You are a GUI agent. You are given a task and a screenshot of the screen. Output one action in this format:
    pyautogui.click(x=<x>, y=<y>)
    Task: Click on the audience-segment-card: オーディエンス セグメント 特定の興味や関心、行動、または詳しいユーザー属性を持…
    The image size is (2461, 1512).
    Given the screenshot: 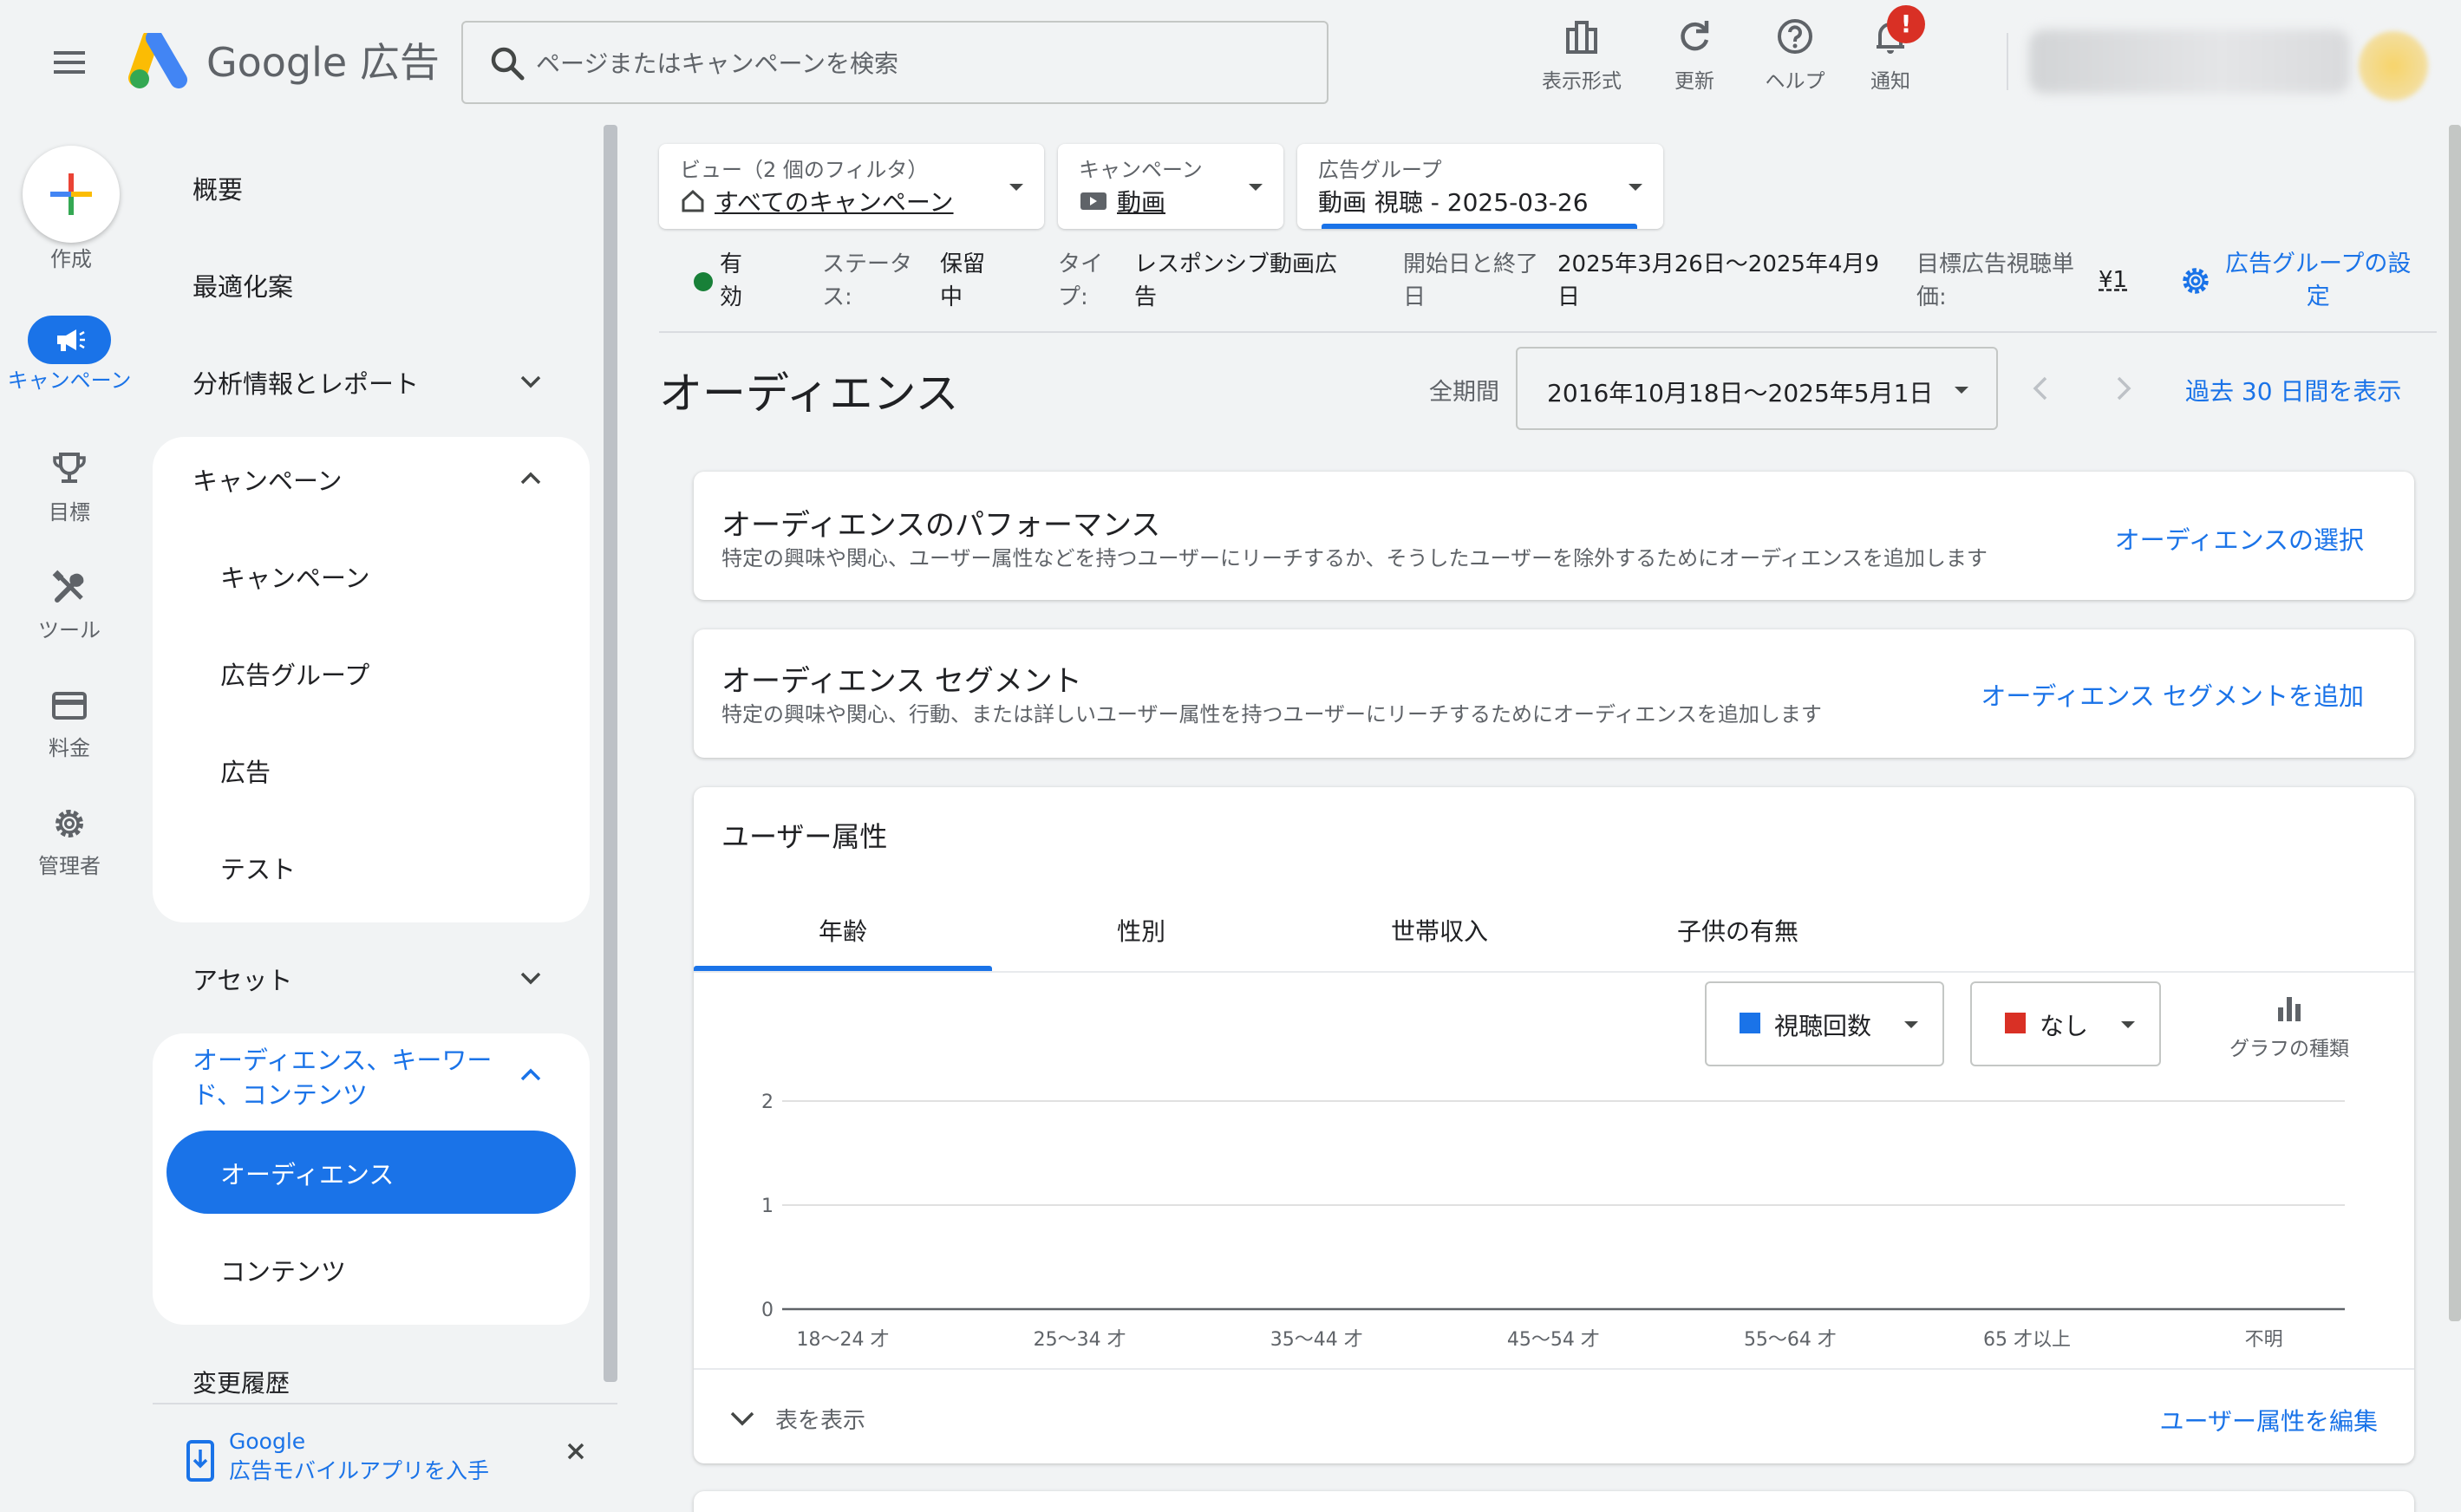 What is the action you would take?
    pyautogui.click(x=1554, y=694)
    